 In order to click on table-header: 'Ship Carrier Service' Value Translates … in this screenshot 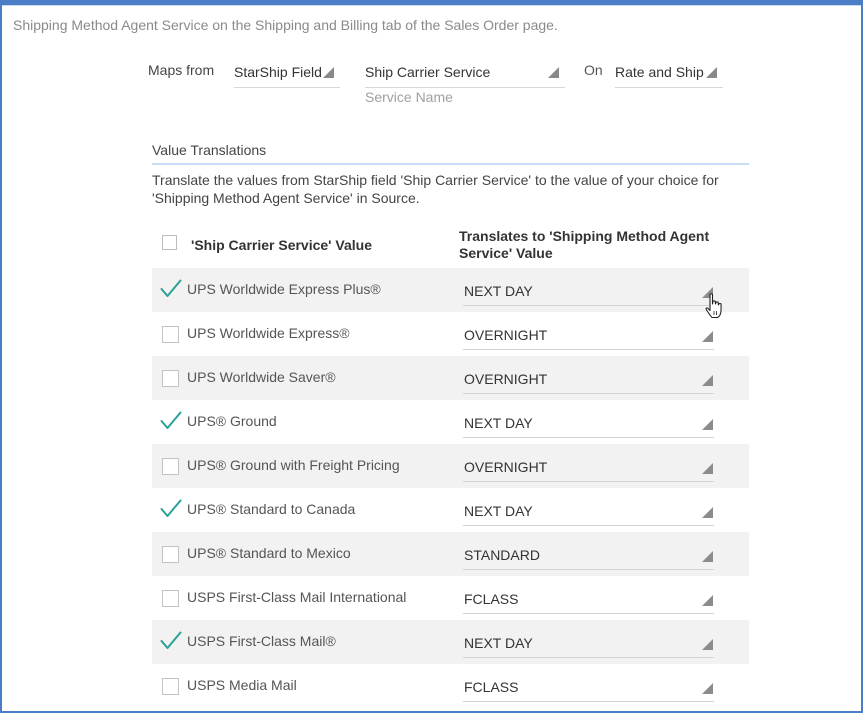, I will do `click(450, 246)`.